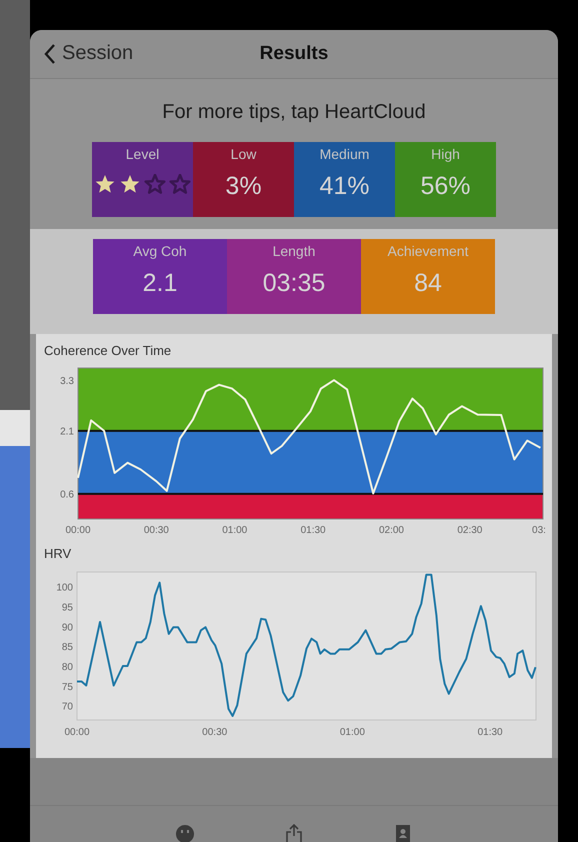  I want to click on axis-label: 80, so click(67, 667).